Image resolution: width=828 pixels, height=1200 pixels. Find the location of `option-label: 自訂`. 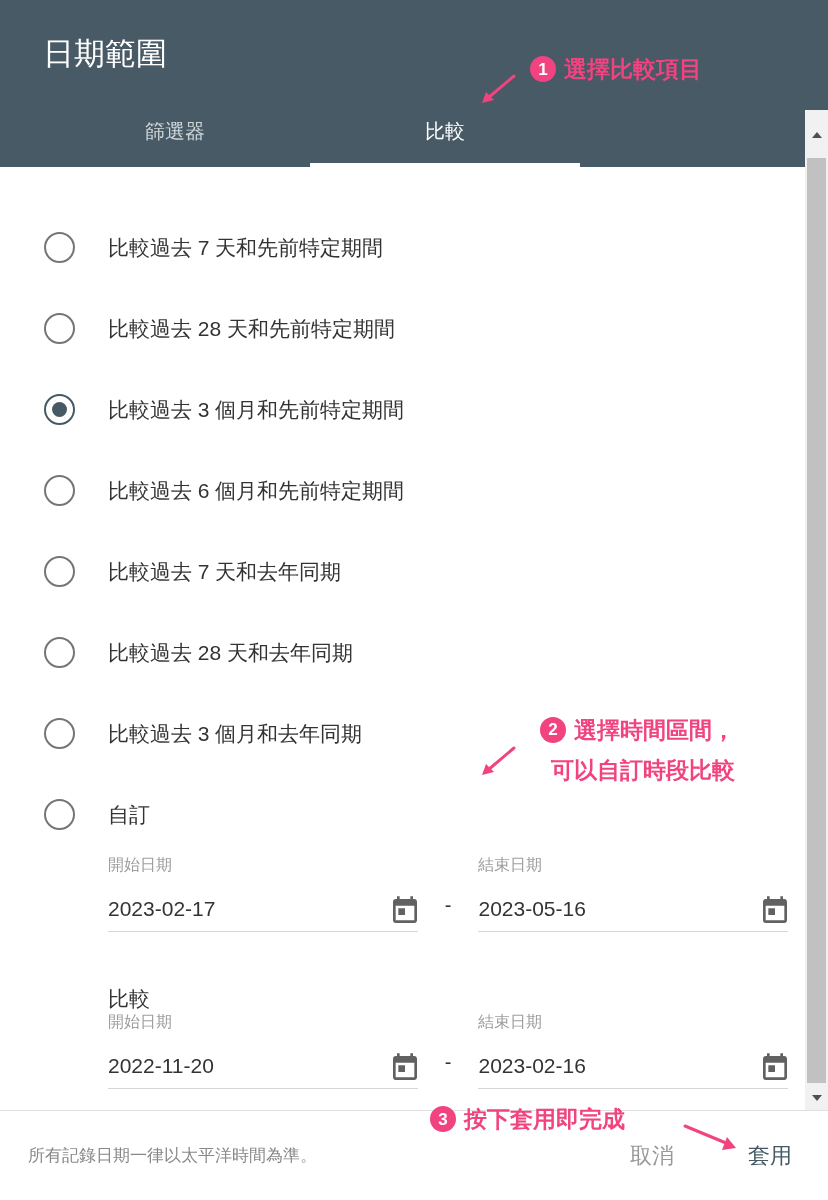

option-label: 自訂 is located at coordinates (129, 814).